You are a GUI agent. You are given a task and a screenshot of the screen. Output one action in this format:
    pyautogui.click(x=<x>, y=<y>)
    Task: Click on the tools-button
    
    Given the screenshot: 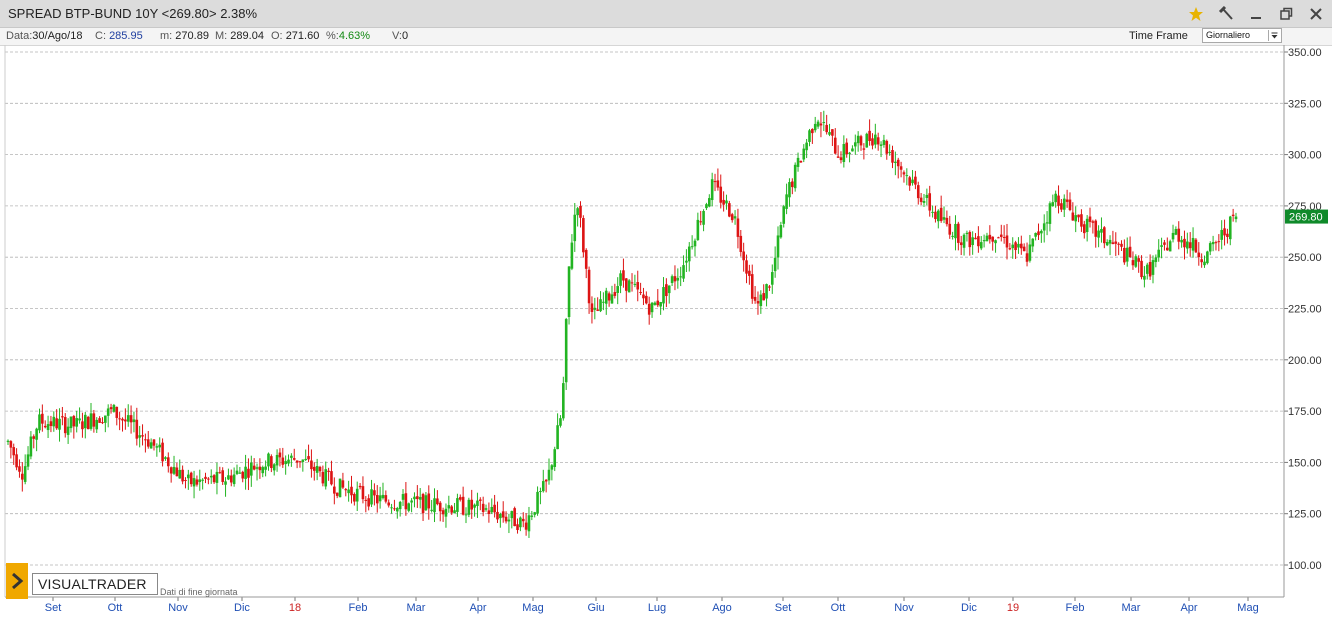 What is the action you would take?
    pyautogui.click(x=1226, y=14)
    